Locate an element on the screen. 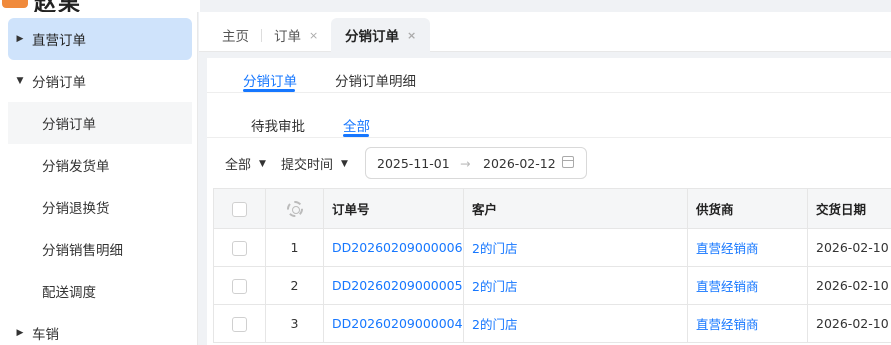  sidebar-item-van-sales: ▶ 车销 is located at coordinates (100, 328).